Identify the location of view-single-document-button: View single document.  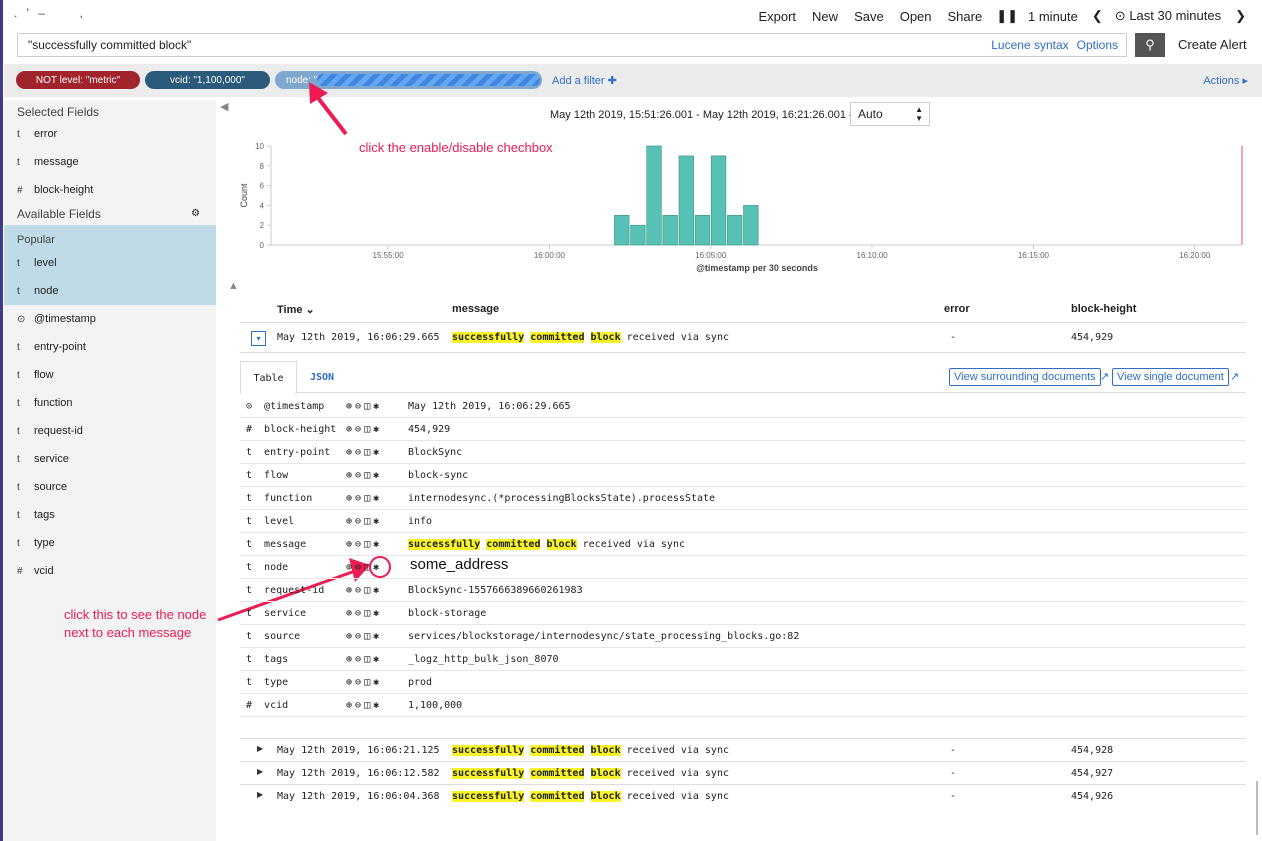
(1170, 377).